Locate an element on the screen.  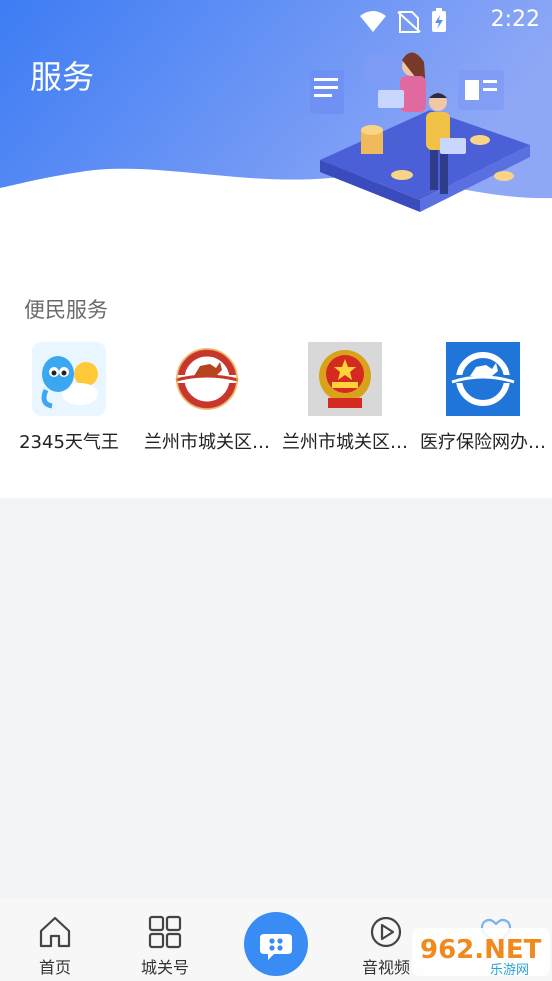
app-item-weather: 2345天气王 is located at coordinates (69, 402).